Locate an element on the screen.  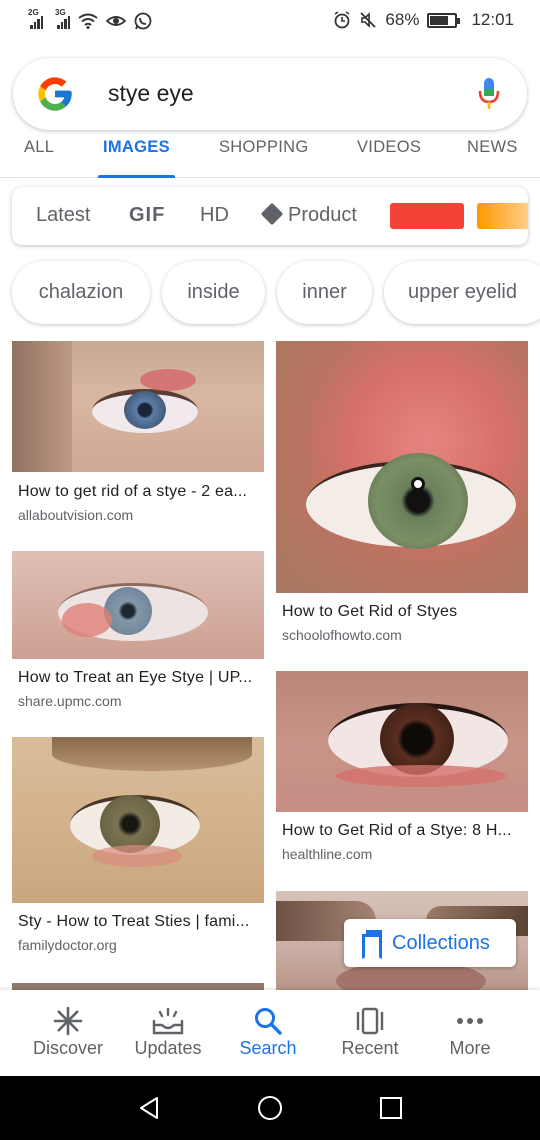
nav-search: Search is located at coordinates (268, 1033).